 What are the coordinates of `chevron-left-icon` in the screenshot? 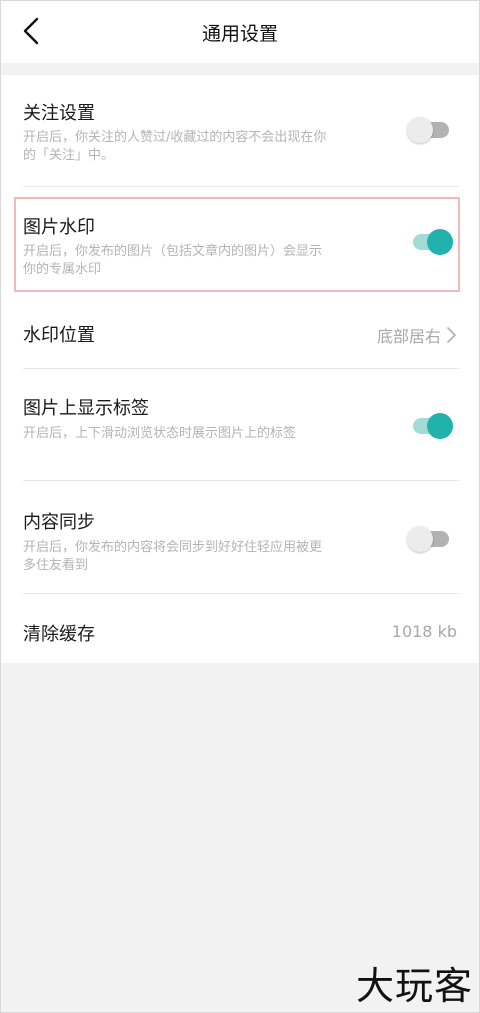 It's located at (31, 31).